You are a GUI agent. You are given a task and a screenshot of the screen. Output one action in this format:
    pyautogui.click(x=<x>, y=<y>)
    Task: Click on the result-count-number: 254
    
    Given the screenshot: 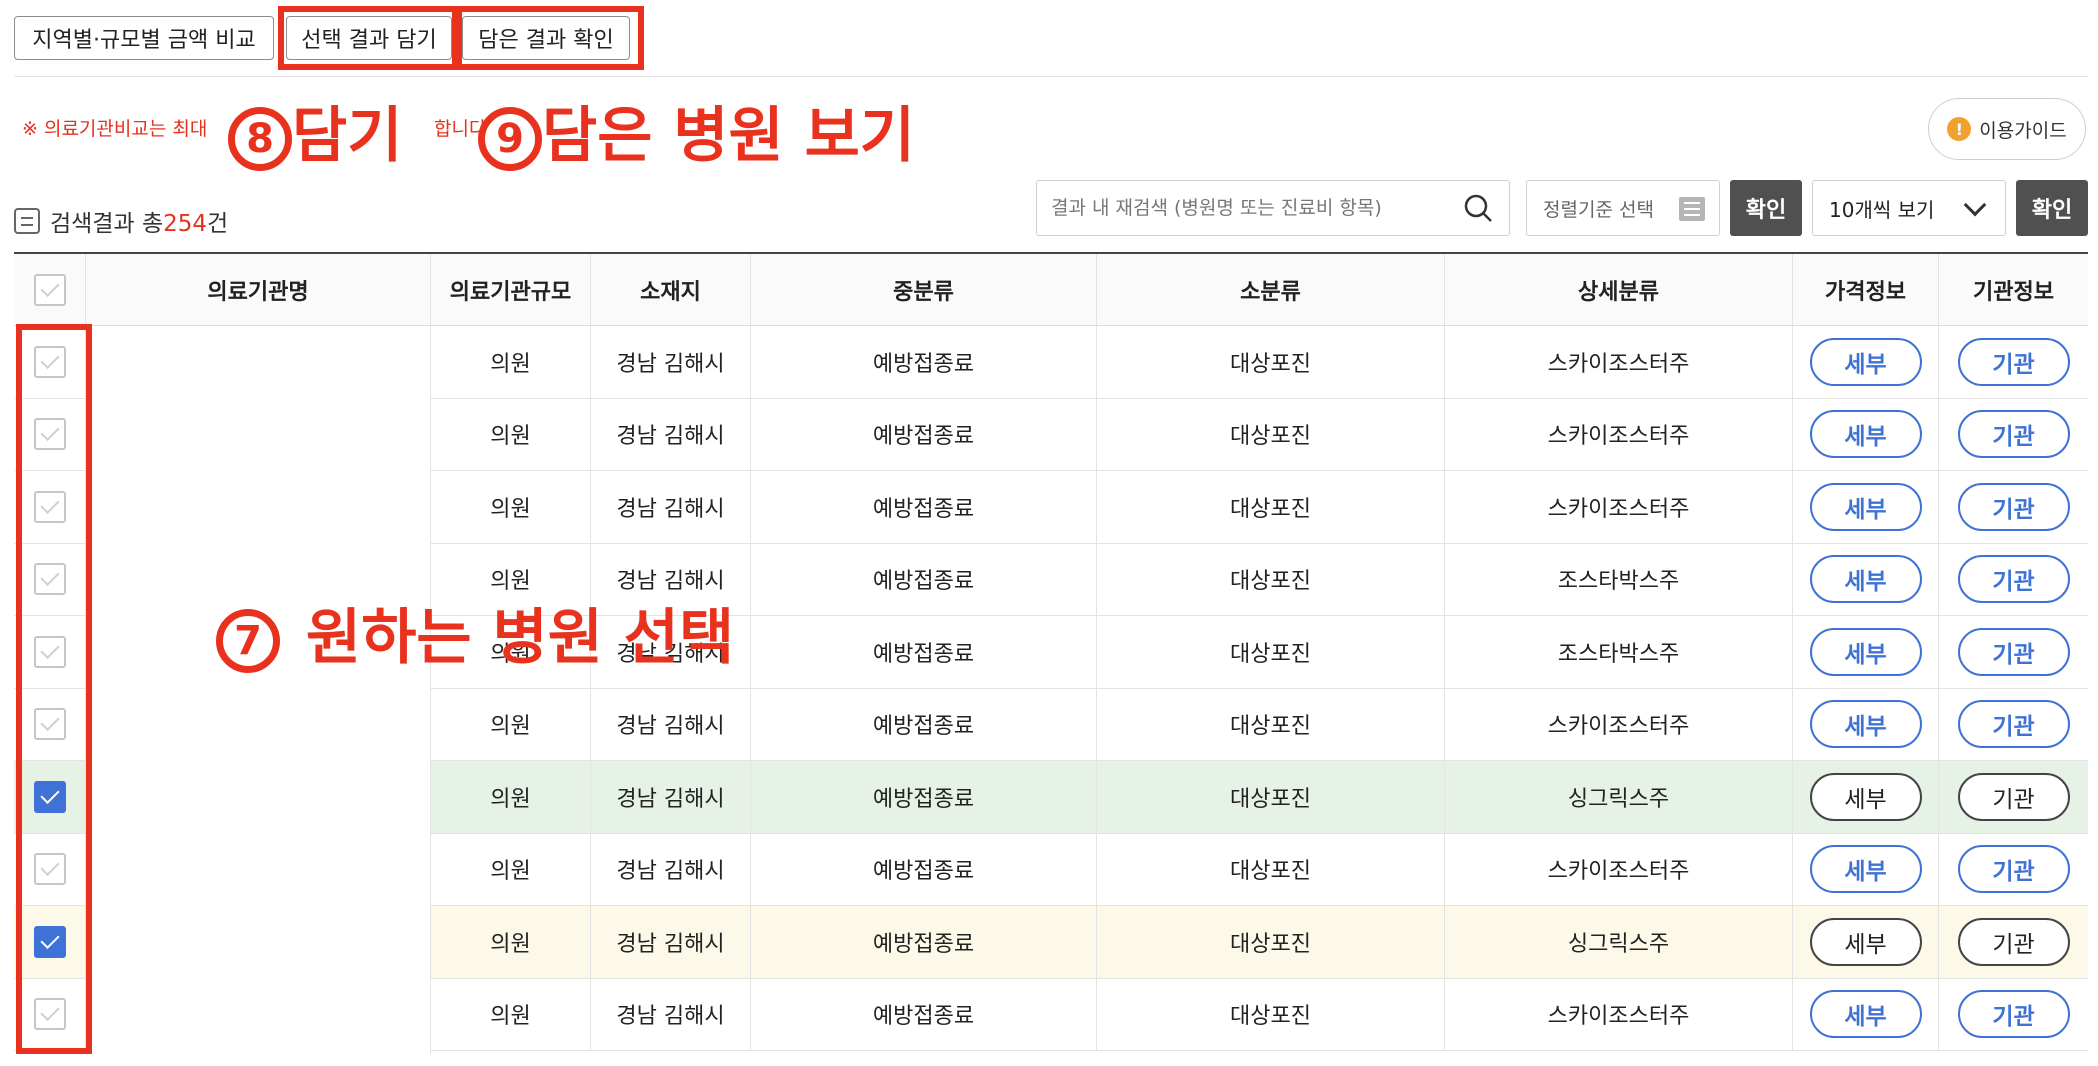 What is the action you would take?
    pyautogui.click(x=185, y=224)
    